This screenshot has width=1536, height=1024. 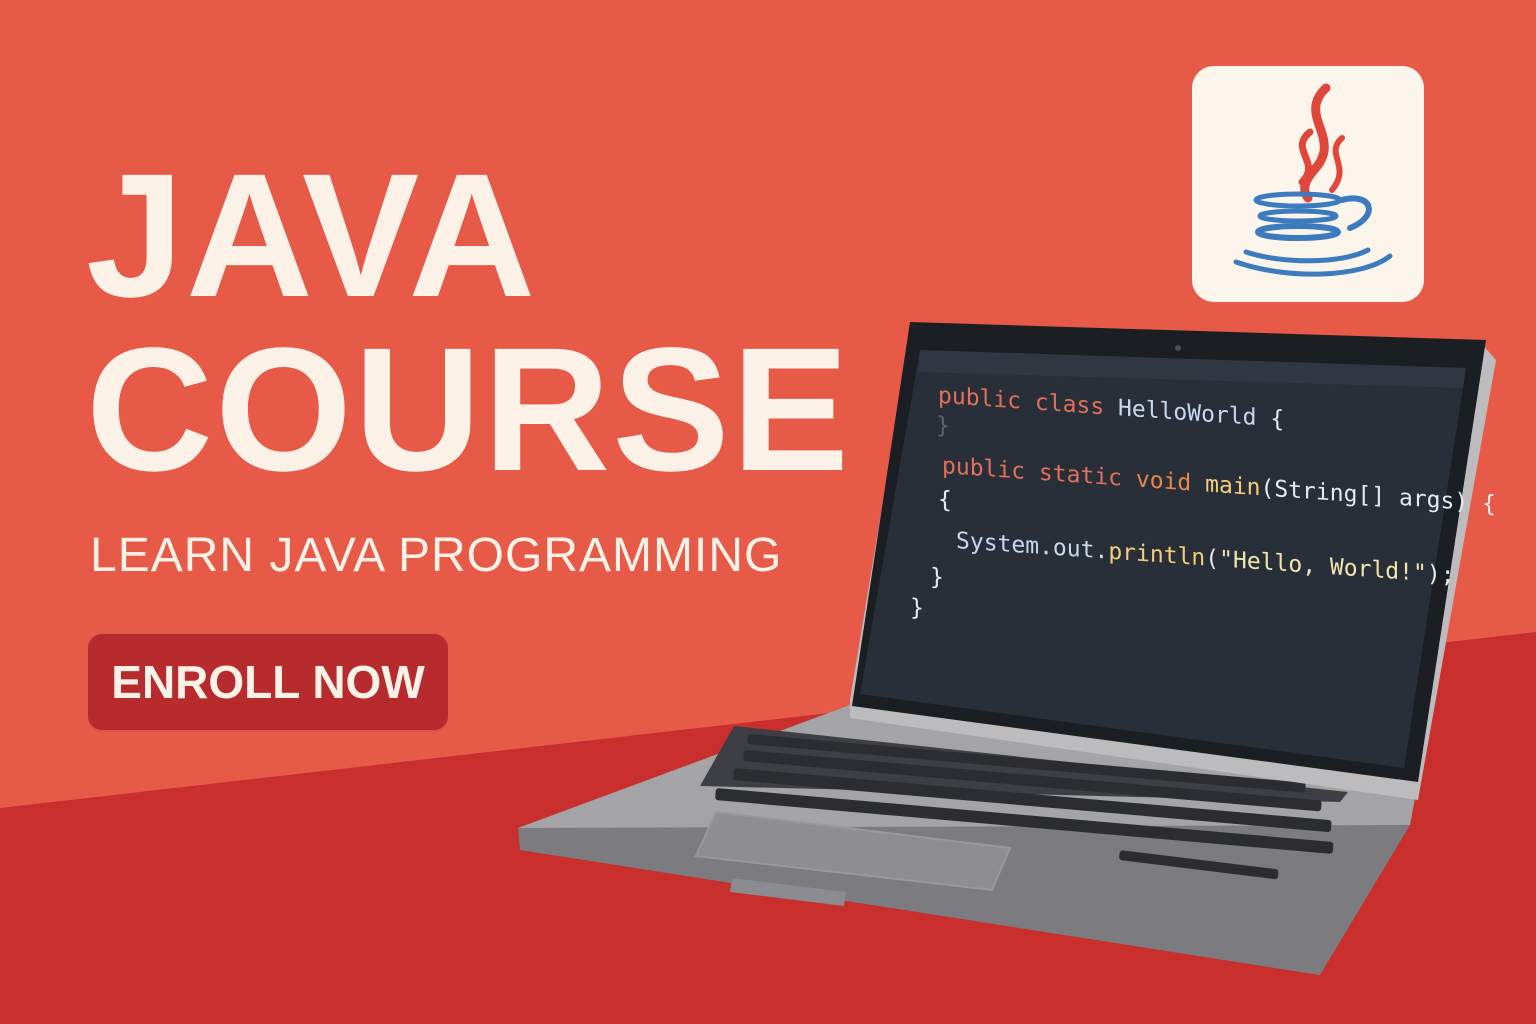 What do you see at coordinates (268, 682) in the screenshot?
I see `enroll-now-button: ENROLL NOW` at bounding box center [268, 682].